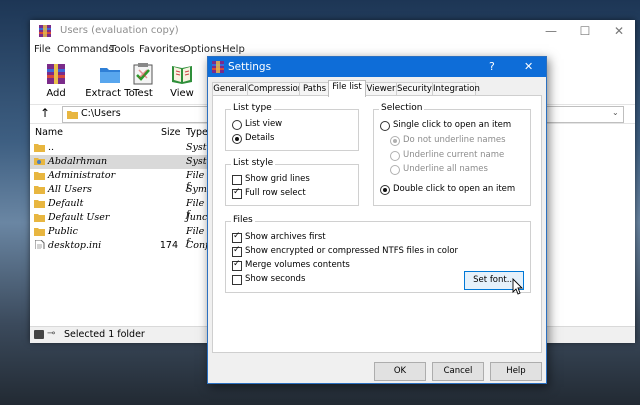 The width and height of the screenshot is (640, 405). What do you see at coordinates (445, 169) in the screenshot?
I see `underline-all-label: Underline all names` at bounding box center [445, 169].